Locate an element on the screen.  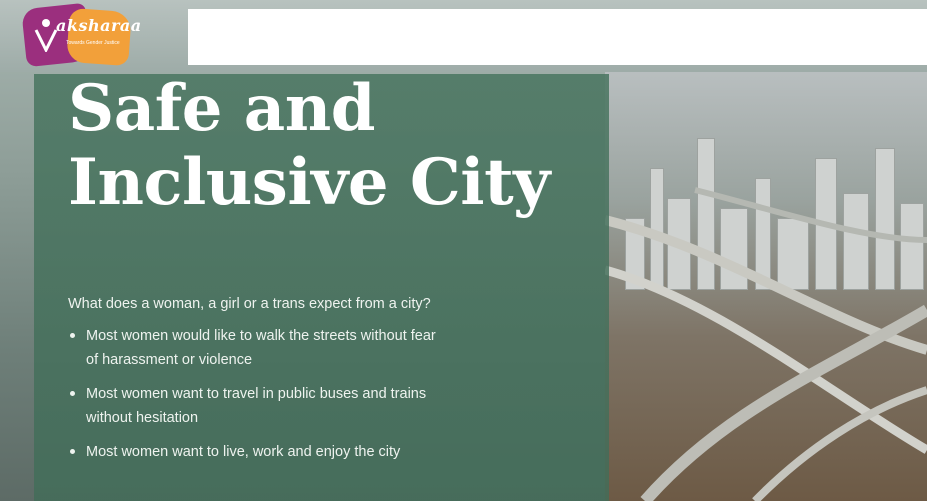
bullet-line: without hesitation is located at coordinates (142, 418).